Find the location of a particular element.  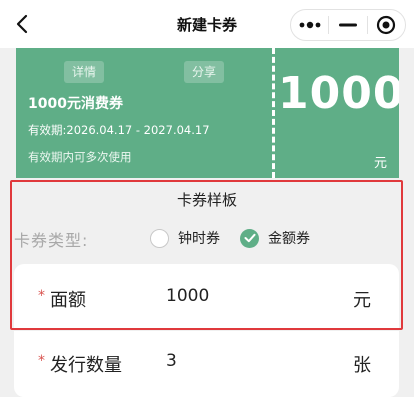

radio-checked-icon is located at coordinates (249, 238).